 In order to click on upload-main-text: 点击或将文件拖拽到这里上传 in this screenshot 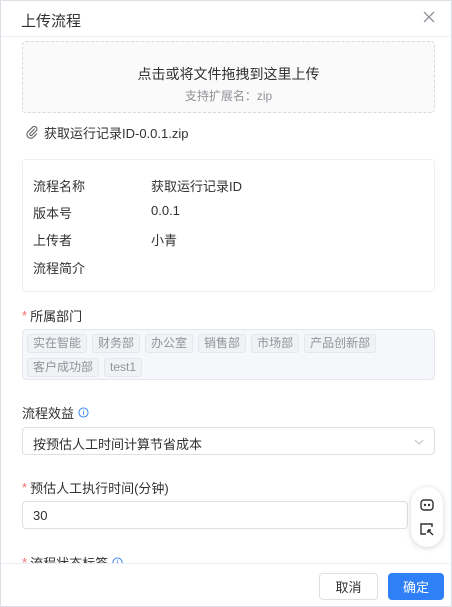, I will do `click(228, 74)`.